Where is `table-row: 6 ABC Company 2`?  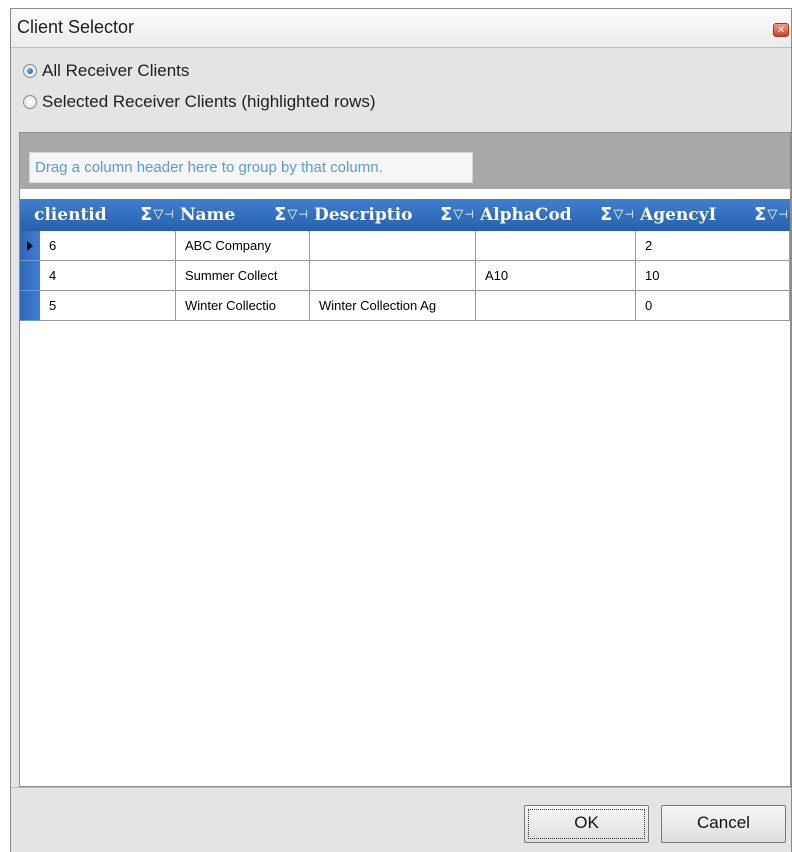
table-row: 6 ABC Company 2 is located at coordinates (405, 246).